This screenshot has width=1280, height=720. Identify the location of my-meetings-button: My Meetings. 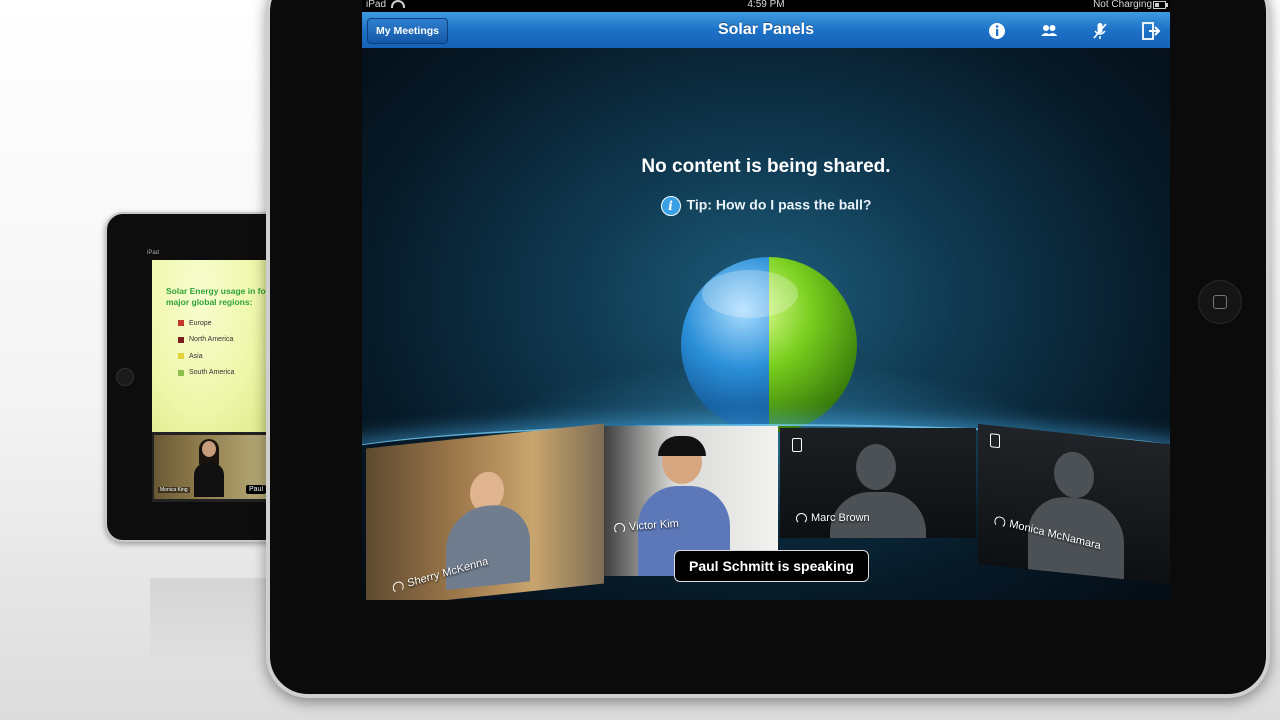
(408, 31).